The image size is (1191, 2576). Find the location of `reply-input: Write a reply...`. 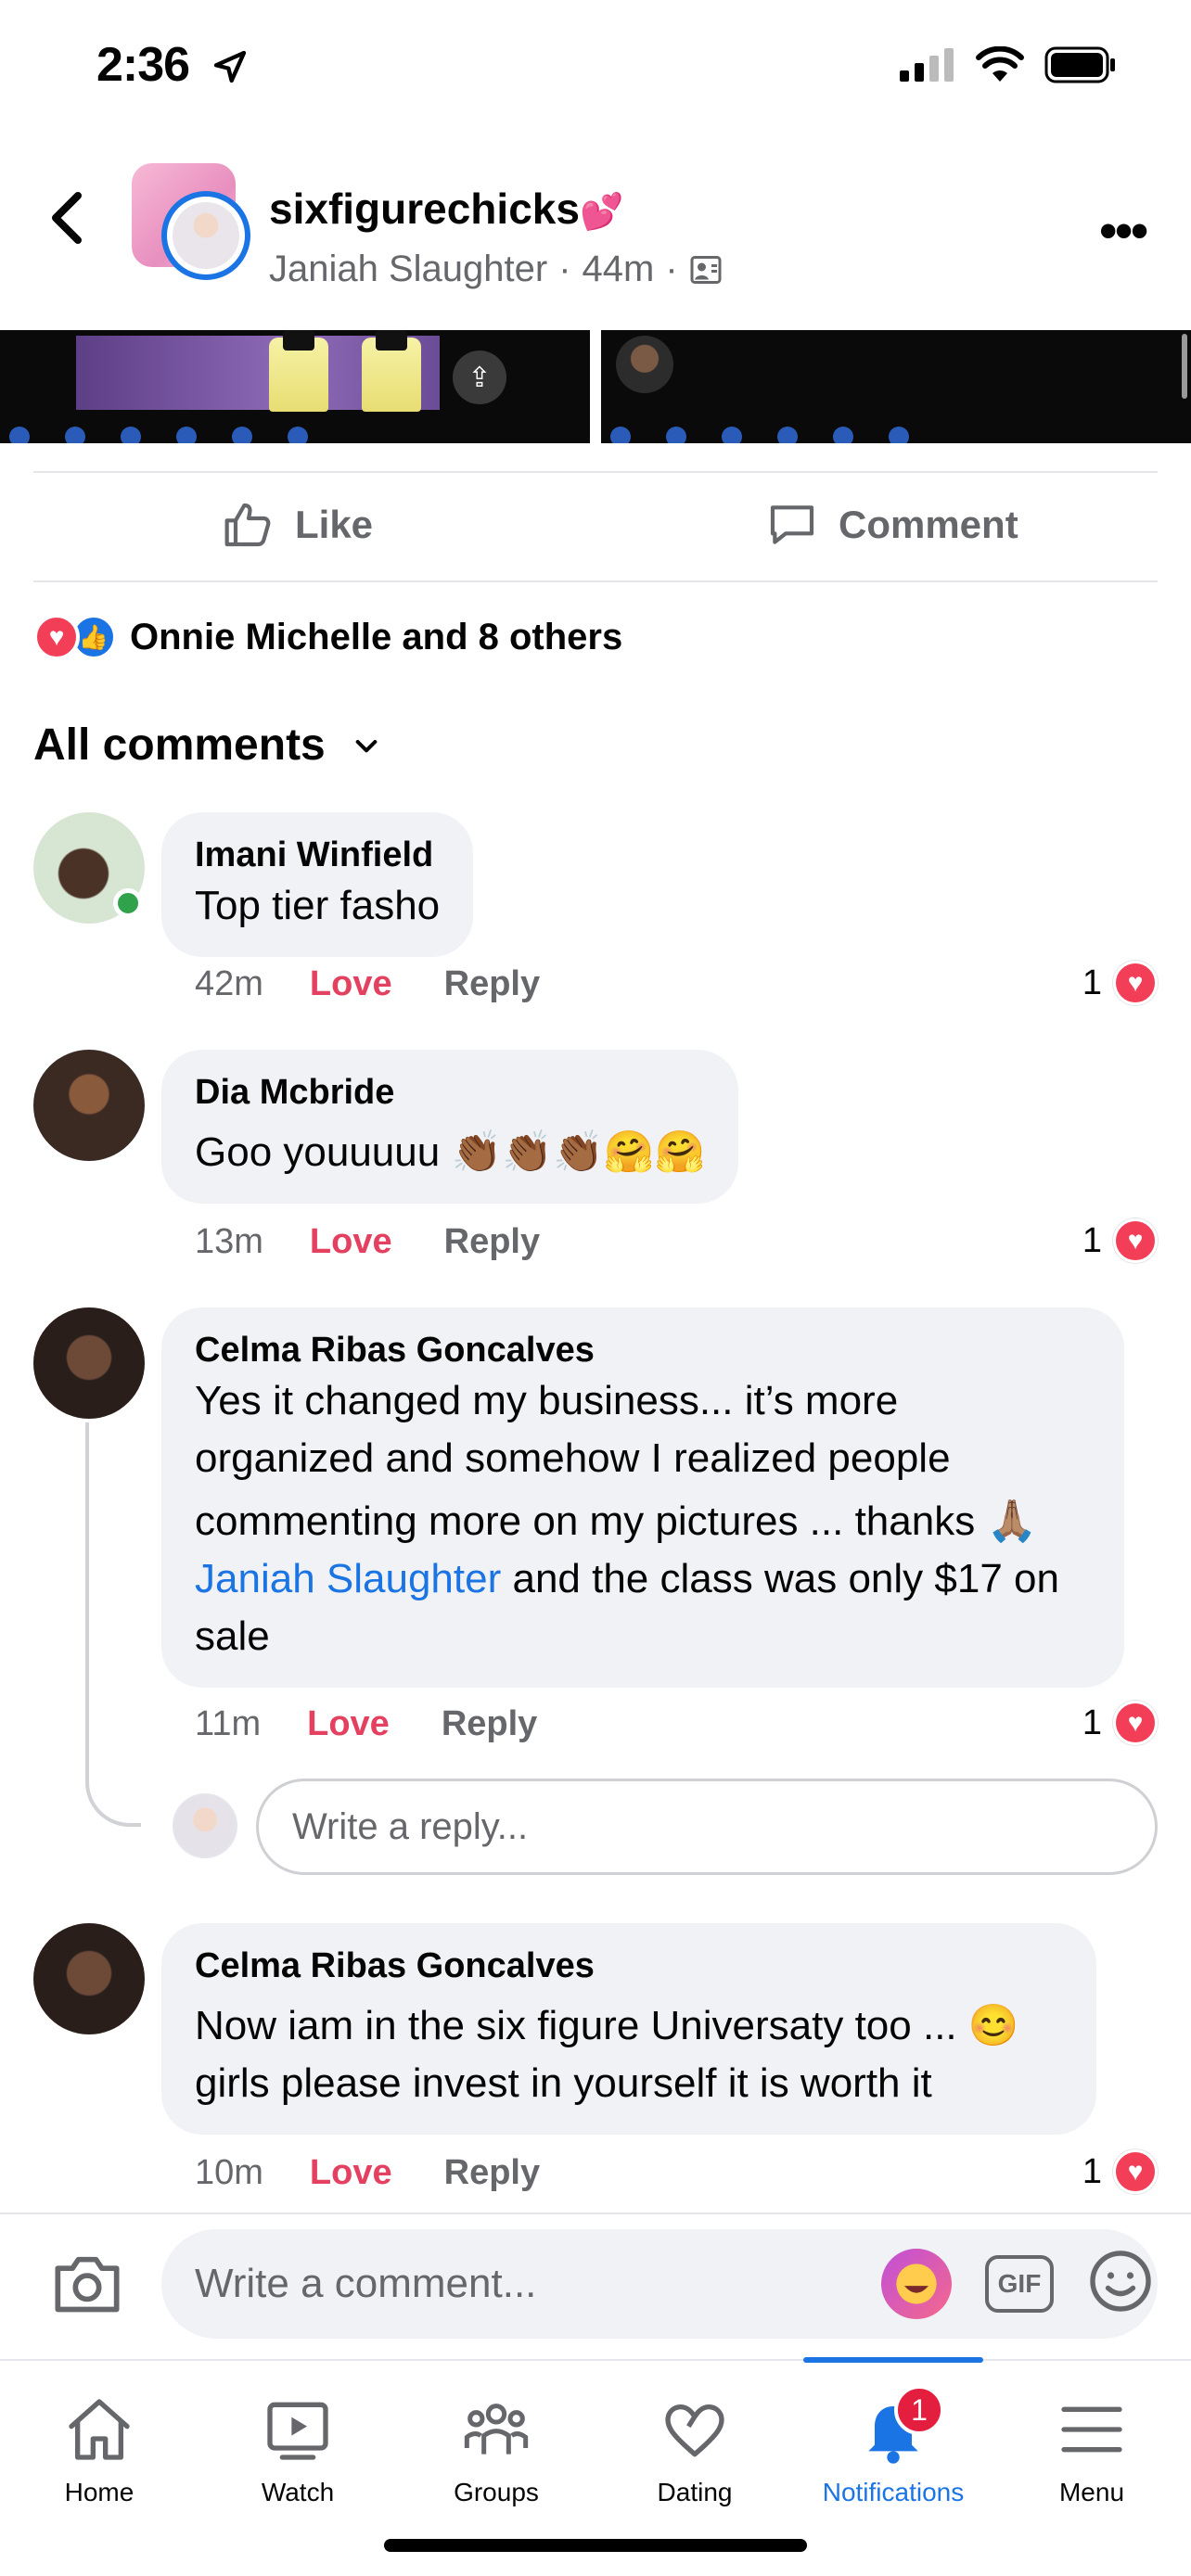

reply-input: Write a reply... is located at coordinates (707, 1827).